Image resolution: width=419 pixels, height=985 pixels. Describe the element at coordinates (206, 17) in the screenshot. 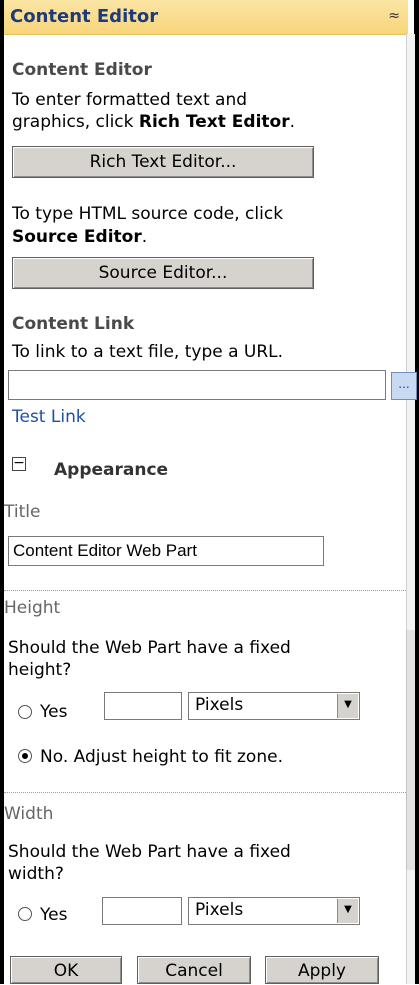

I see `panel-titlebar: Content Editor ≈` at that location.